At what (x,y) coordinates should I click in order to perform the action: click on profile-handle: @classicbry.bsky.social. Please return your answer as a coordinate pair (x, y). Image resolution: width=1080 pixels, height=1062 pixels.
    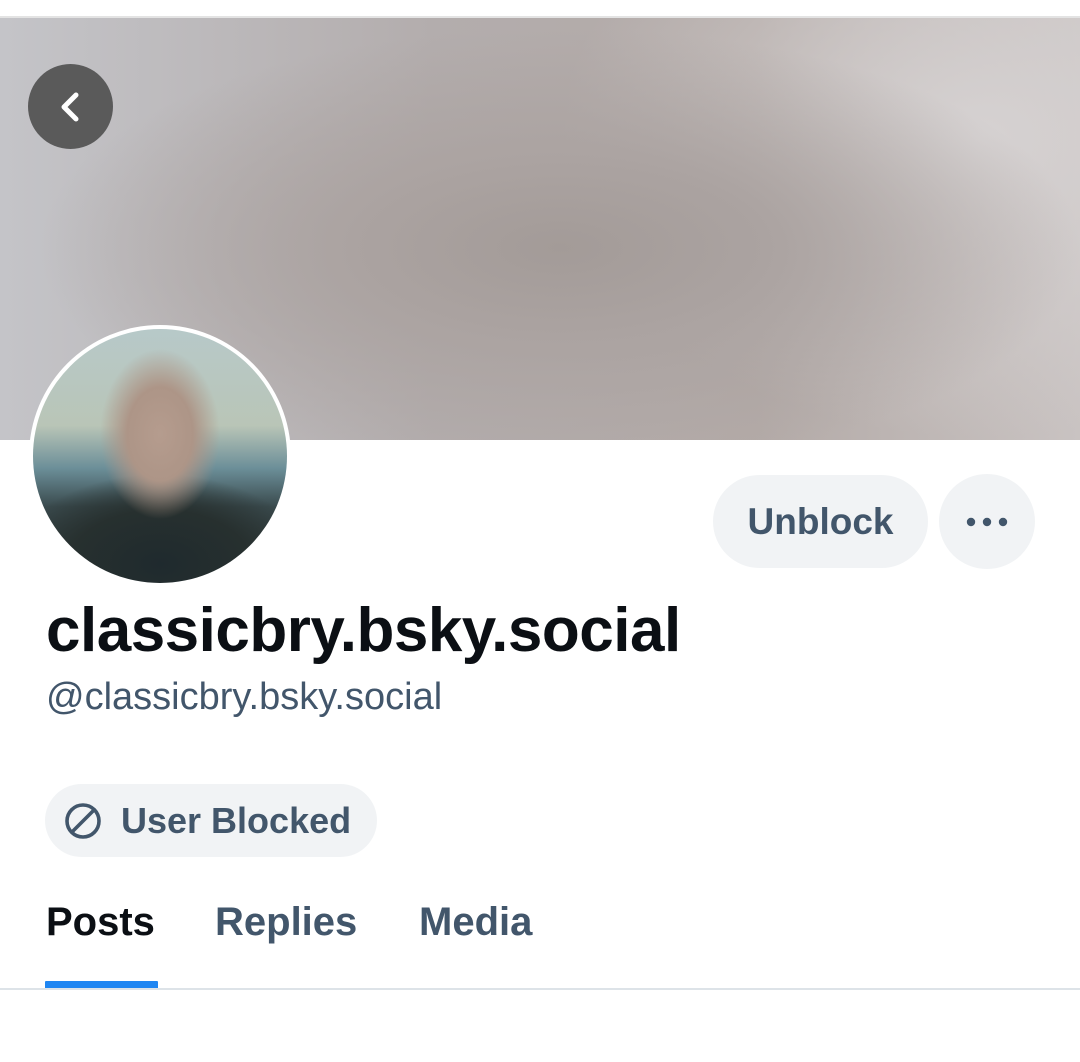
    Looking at the image, I should click on (244, 697).